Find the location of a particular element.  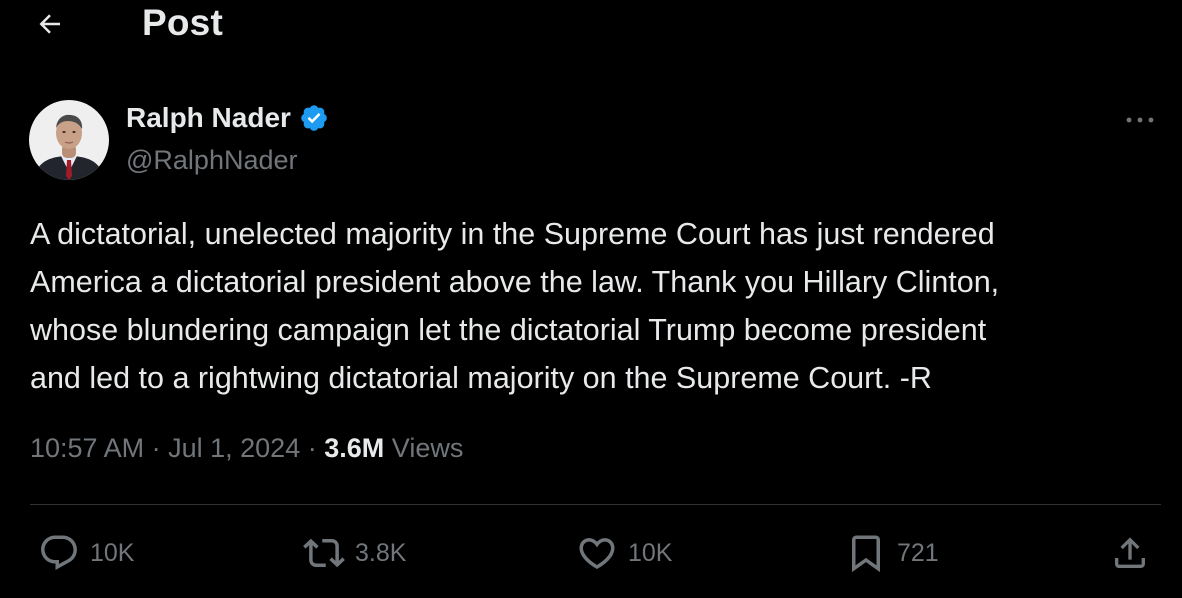

repost-count: 3.8K is located at coordinates (381, 552).